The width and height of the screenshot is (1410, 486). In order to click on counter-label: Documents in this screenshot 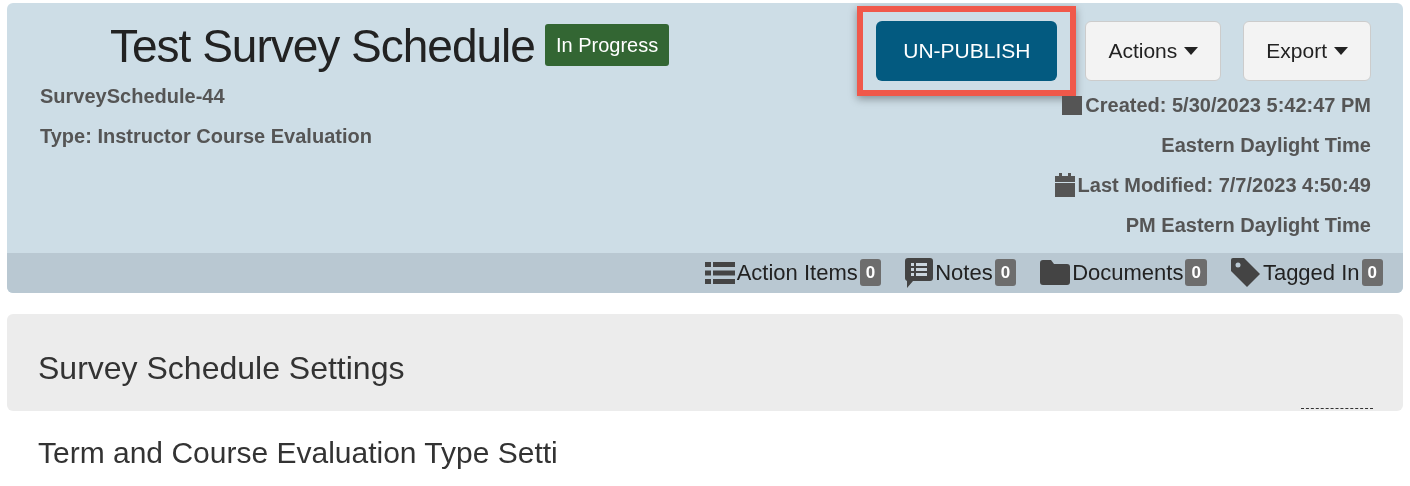, I will do `click(1128, 272)`.